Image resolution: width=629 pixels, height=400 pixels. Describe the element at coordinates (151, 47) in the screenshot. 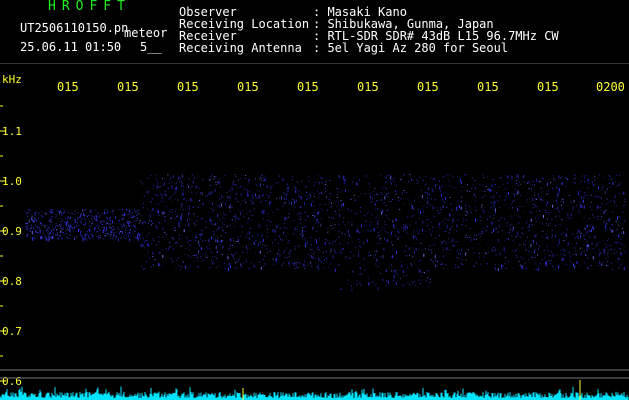

I see `count-label: 5__` at that location.